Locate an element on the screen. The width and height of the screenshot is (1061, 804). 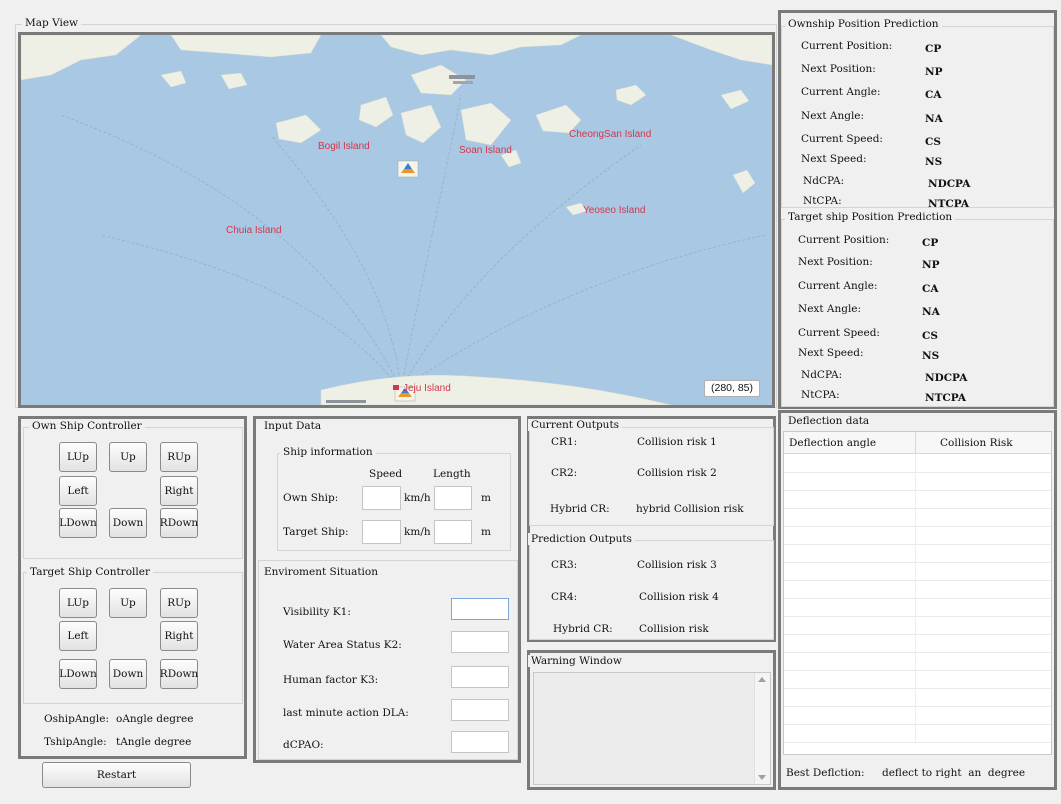
own-left-button: Left is located at coordinates (78, 491).